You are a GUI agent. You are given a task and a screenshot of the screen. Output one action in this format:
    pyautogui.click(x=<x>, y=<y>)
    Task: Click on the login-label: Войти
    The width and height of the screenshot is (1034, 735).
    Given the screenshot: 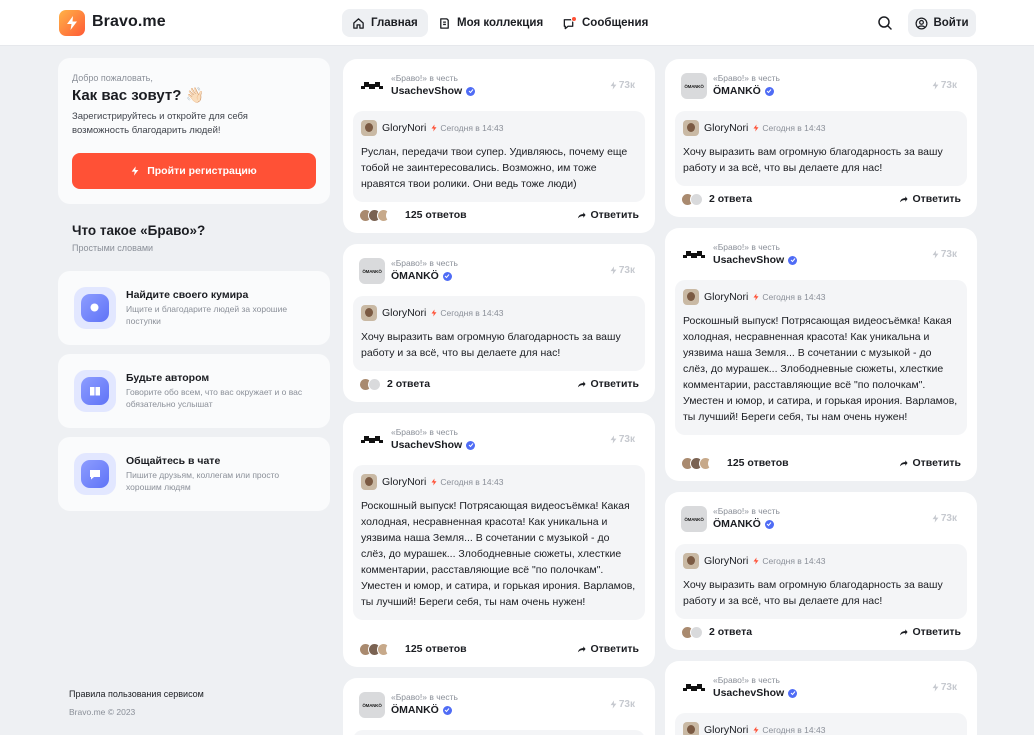 What is the action you would take?
    pyautogui.click(x=951, y=23)
    